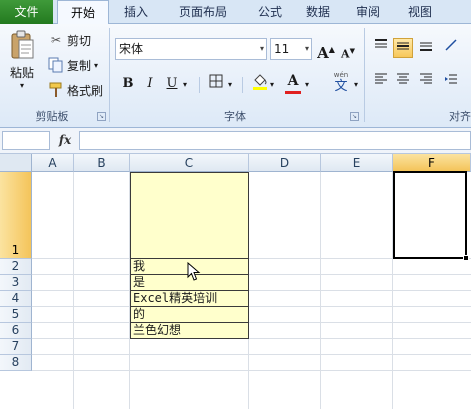 The width and height of the screenshot is (471, 409). Describe the element at coordinates (16, 215) in the screenshot. I see `row-header-1: 1` at that location.